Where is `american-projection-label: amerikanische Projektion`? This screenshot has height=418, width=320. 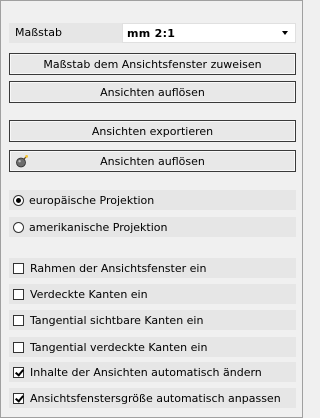
american-projection-label: amerikanische Projektion is located at coordinates (98, 227).